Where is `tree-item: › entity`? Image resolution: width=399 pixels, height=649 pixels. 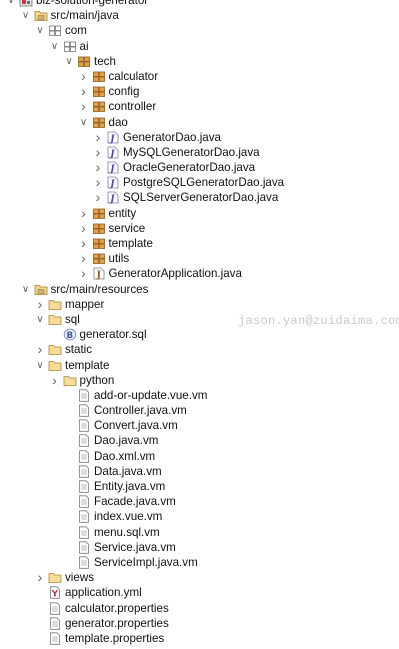
tree-item: › entity is located at coordinates (199, 213).